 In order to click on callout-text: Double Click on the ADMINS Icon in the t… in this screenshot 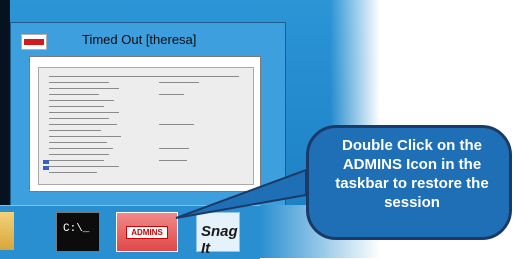, I will do `click(412, 174)`.